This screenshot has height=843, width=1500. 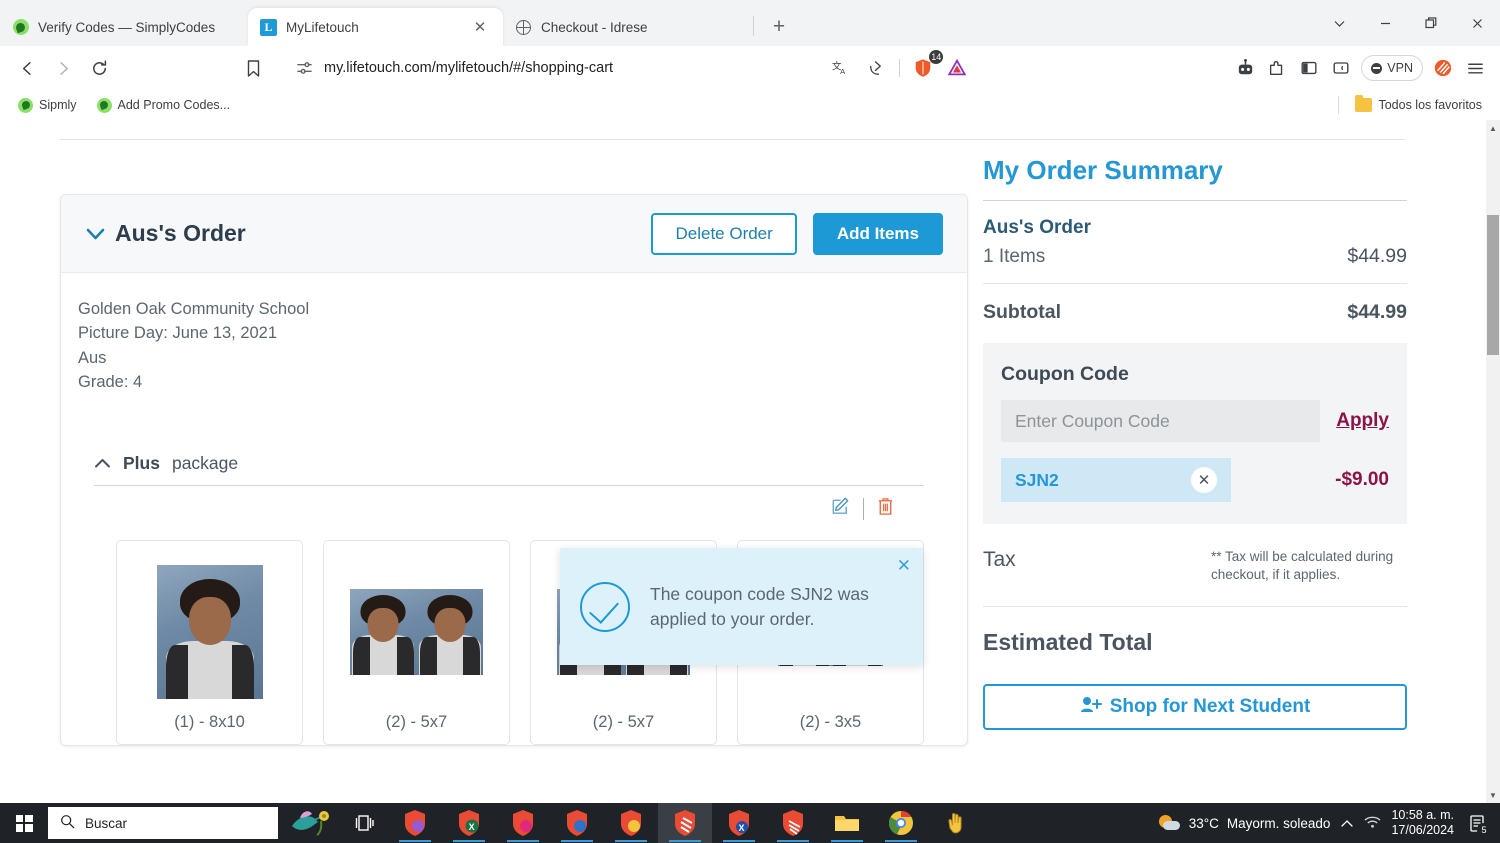 I want to click on order-title-group: Aus's Order, so click(x=165, y=233).